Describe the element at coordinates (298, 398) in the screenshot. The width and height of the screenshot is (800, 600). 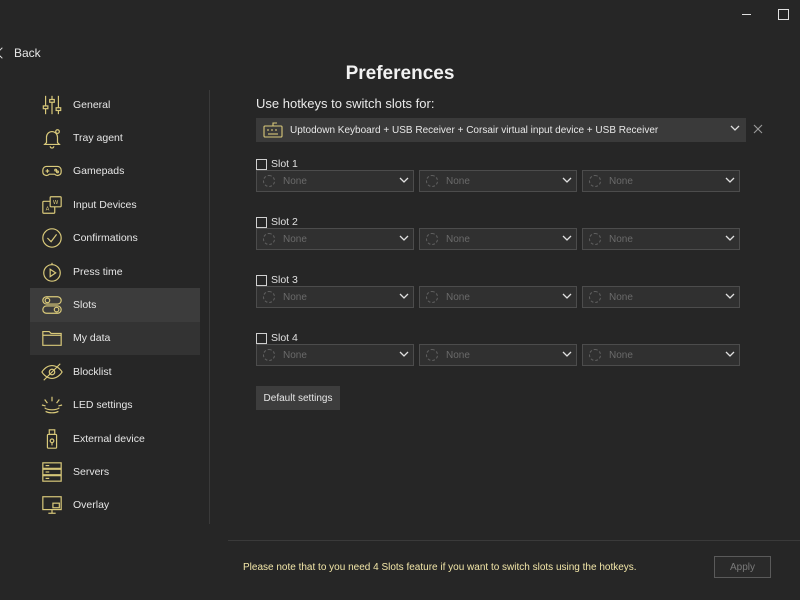
I see `default-settings-button: Default settings` at that location.